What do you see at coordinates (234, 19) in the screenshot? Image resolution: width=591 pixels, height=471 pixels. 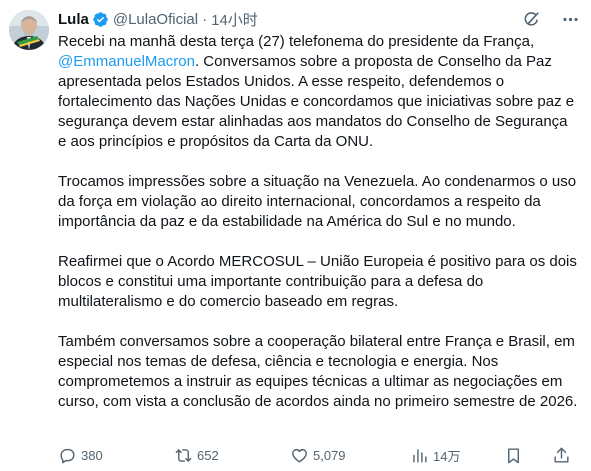 I see `post-timestamp: 14小时` at bounding box center [234, 19].